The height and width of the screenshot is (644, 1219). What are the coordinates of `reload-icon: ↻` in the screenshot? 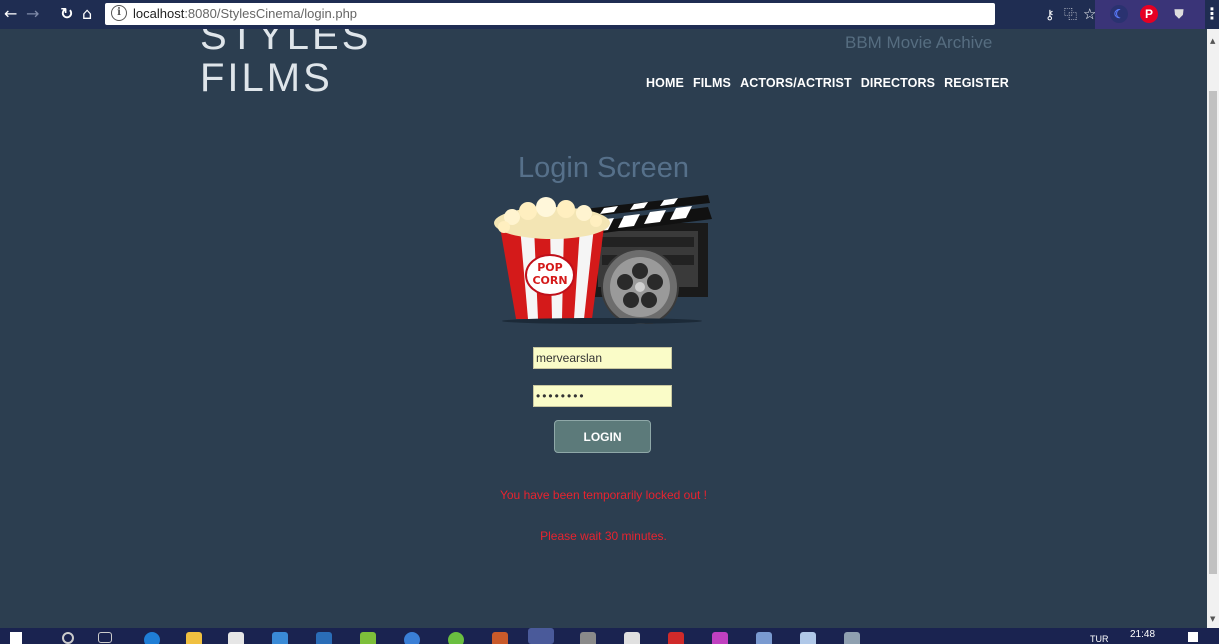 It's located at (66, 14).